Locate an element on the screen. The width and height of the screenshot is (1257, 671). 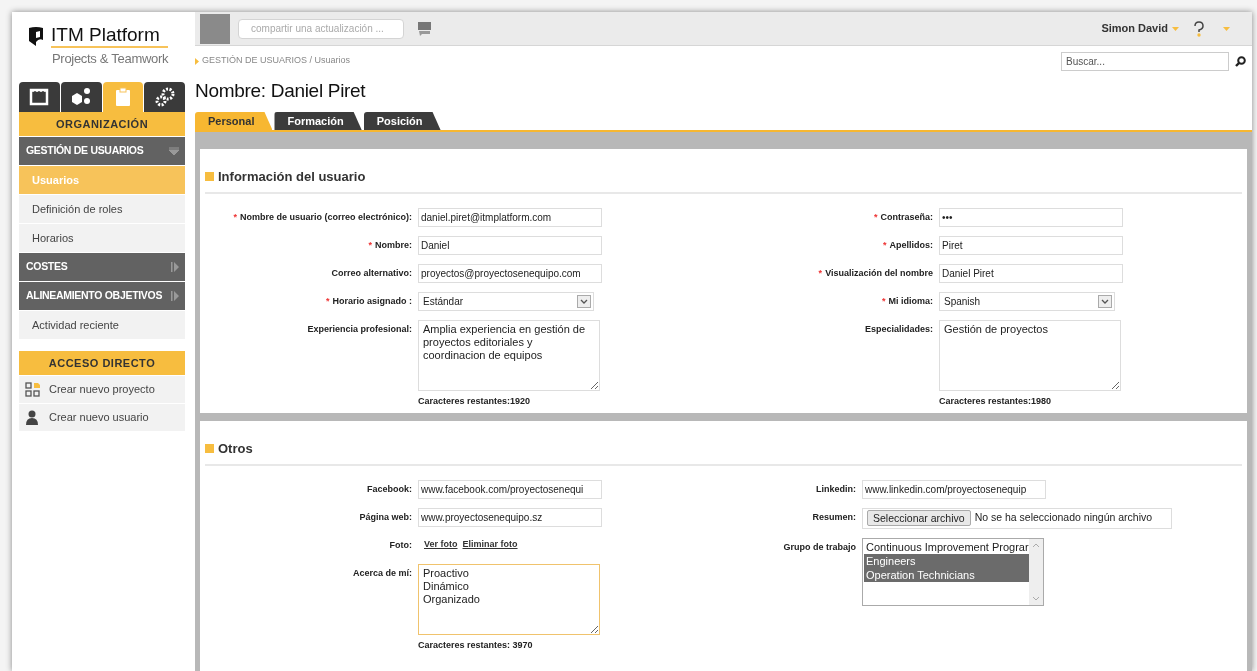
menu-item: Definición de roles is located at coordinates (102, 209).